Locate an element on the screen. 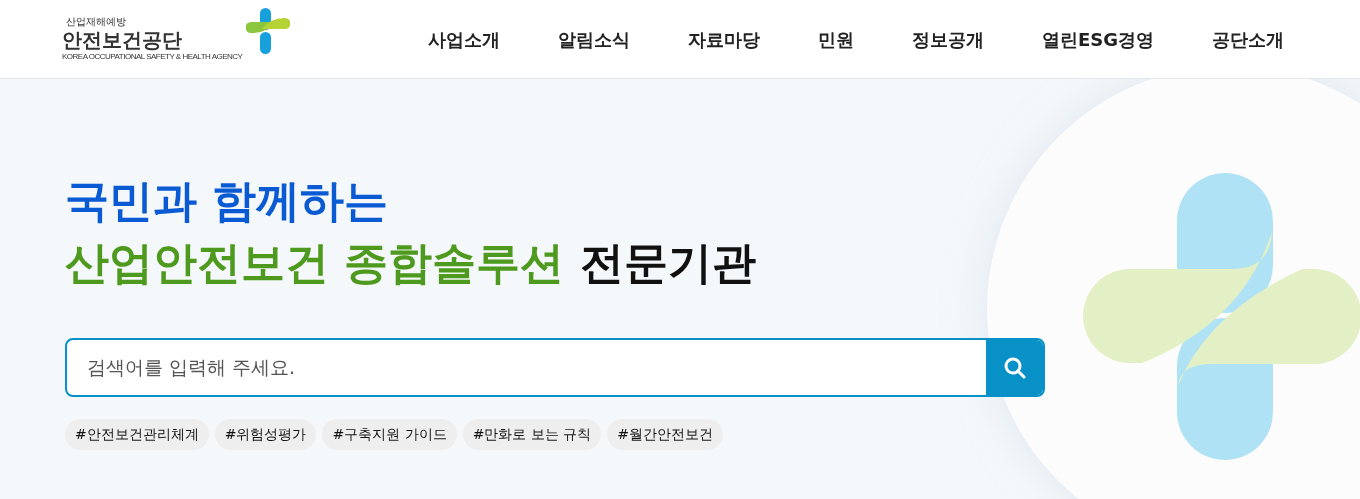 The height and width of the screenshot is (499, 1360). logo-tagline: 산업재해예방 is located at coordinates (96, 22).